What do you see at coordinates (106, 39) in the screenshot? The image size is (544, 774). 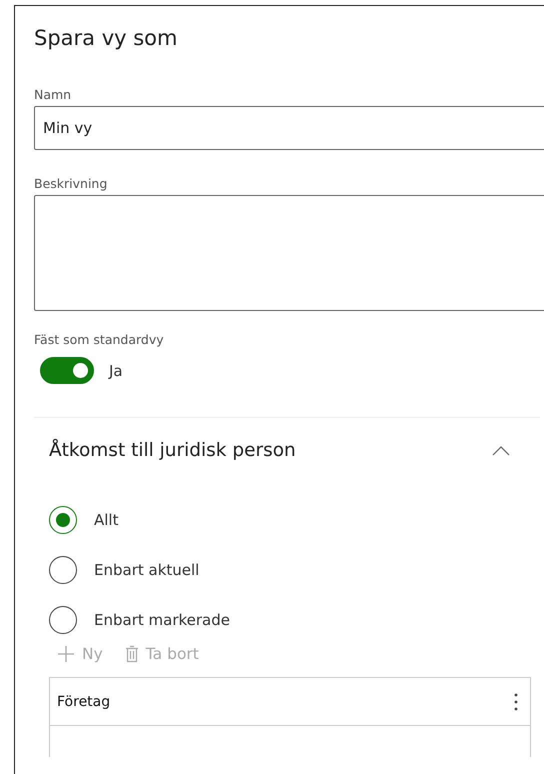 I see `panel-title: Spara vy som` at bounding box center [106, 39].